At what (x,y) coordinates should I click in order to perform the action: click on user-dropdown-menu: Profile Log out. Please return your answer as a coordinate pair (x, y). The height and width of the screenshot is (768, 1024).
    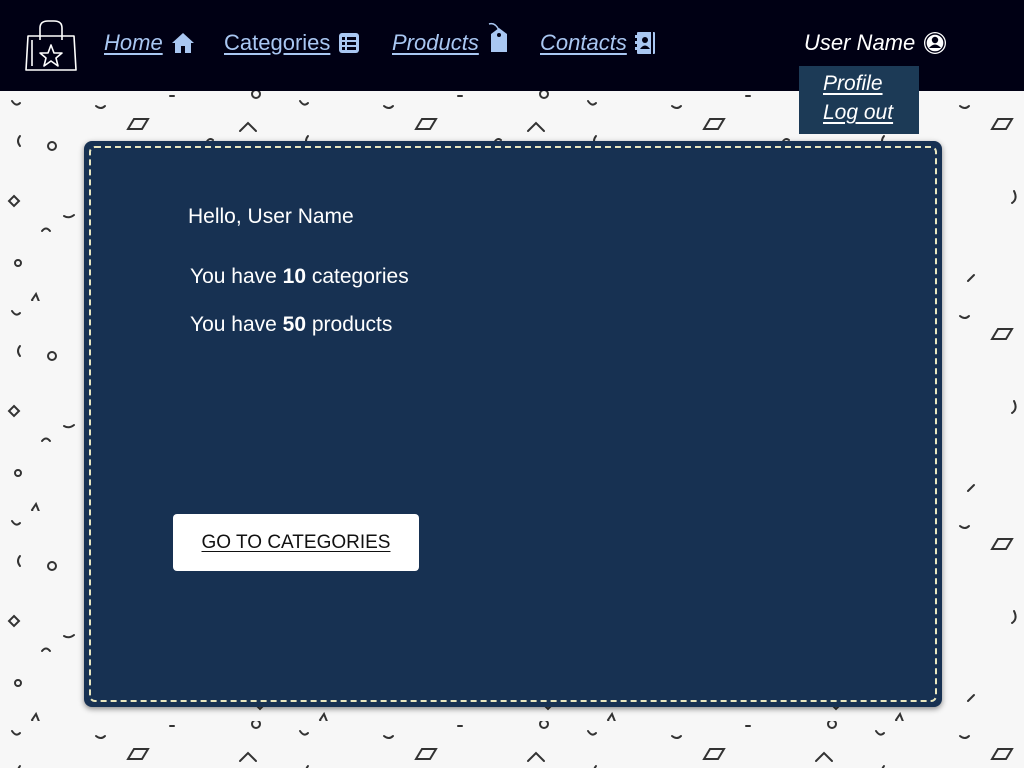
    Looking at the image, I should click on (859, 100).